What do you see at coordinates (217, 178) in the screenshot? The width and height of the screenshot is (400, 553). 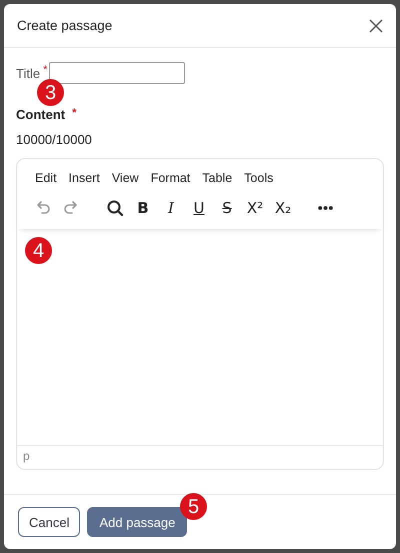 I see `menu-item: Table` at bounding box center [217, 178].